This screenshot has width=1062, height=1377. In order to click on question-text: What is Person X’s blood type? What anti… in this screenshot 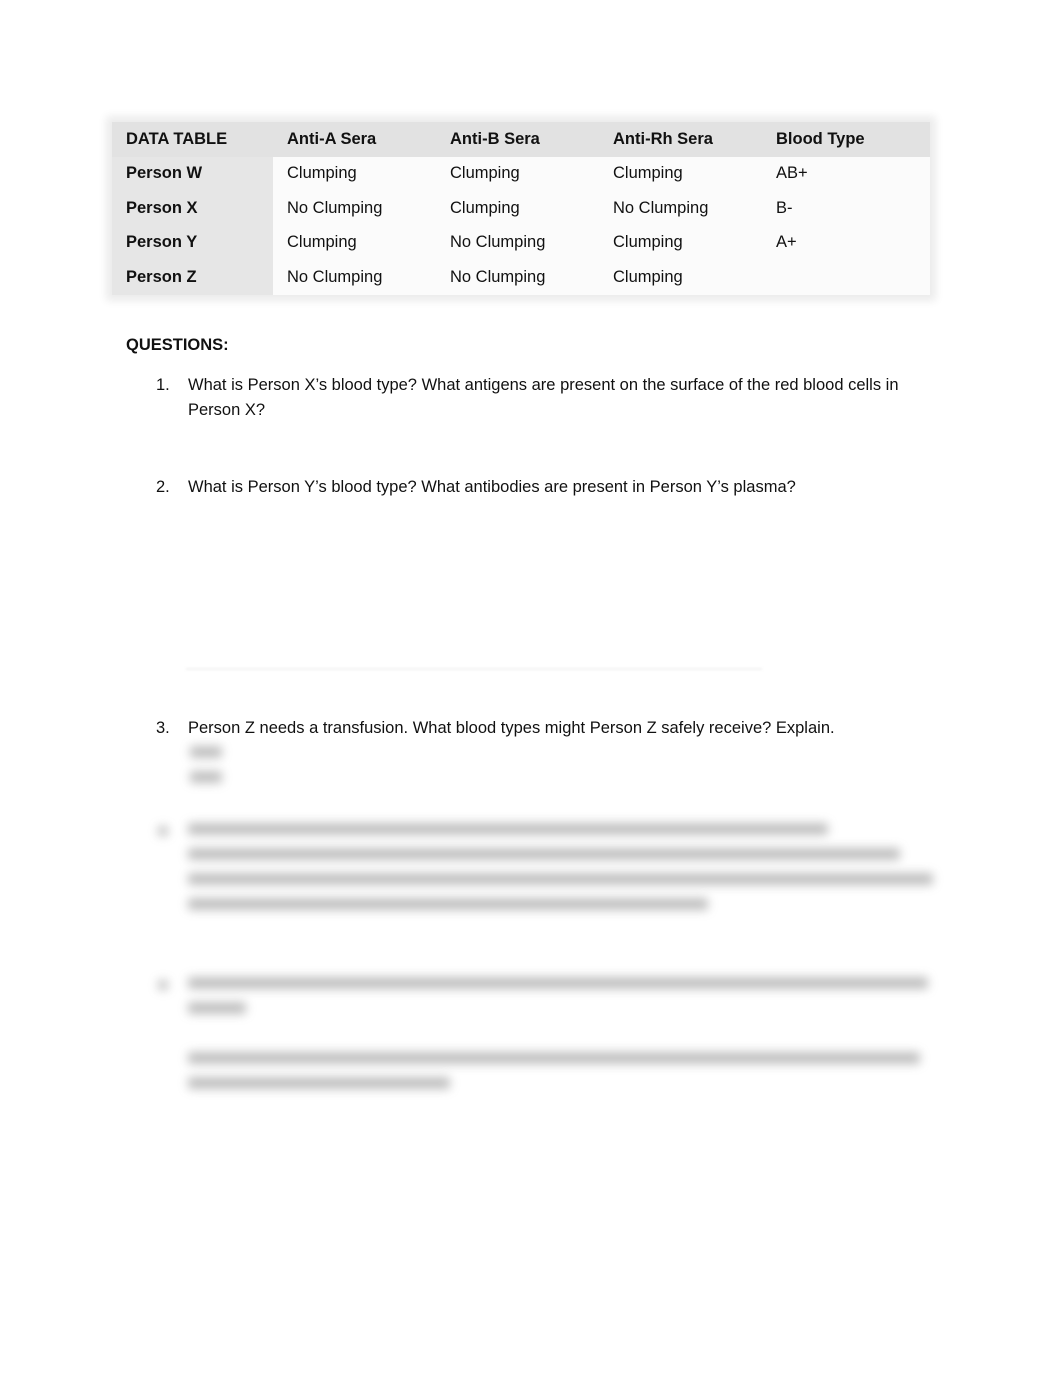, I will do `click(543, 397)`.